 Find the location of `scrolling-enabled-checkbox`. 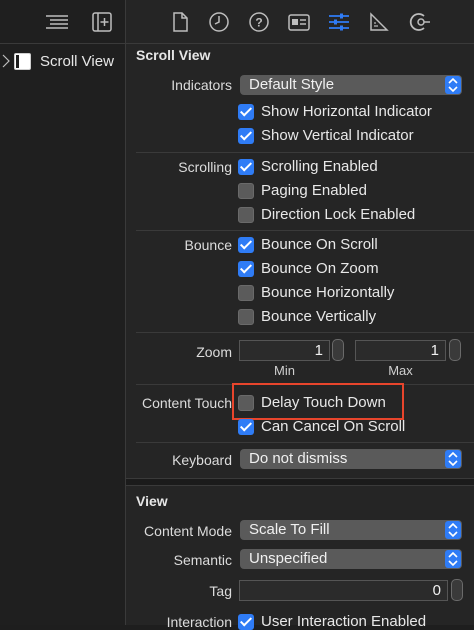

scrolling-enabled-checkbox is located at coordinates (246, 167).